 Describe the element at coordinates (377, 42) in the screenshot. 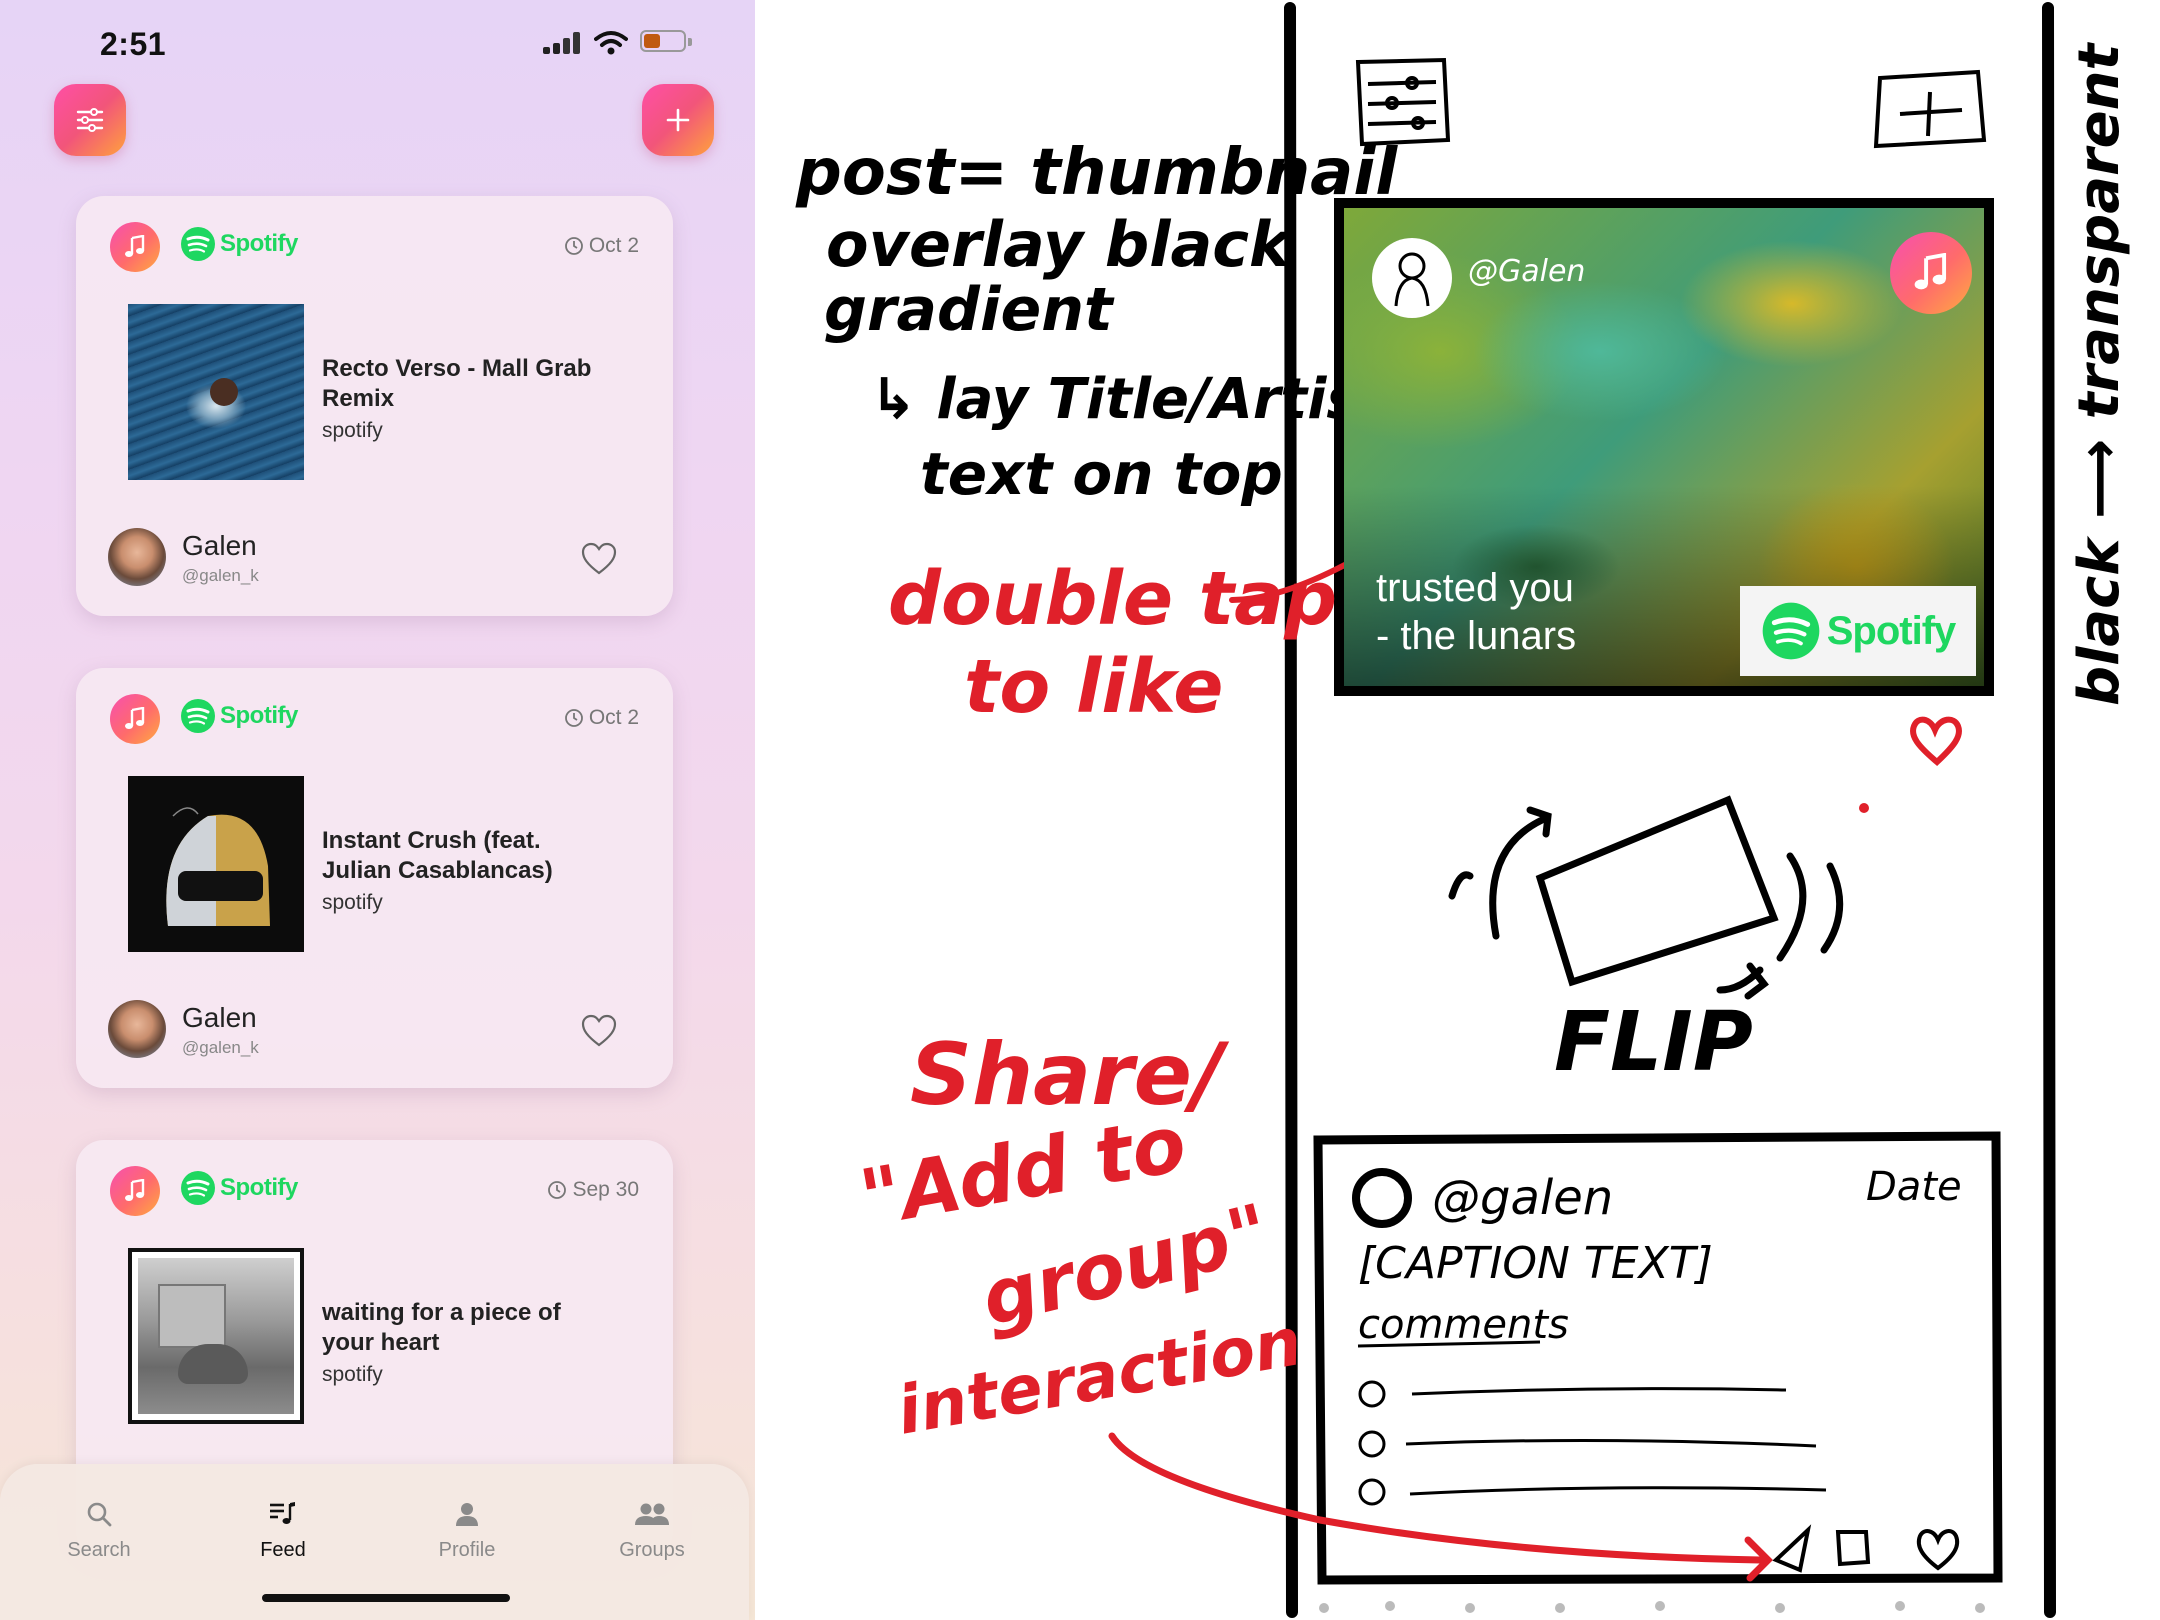

I see `status-bar: 2:51` at that location.